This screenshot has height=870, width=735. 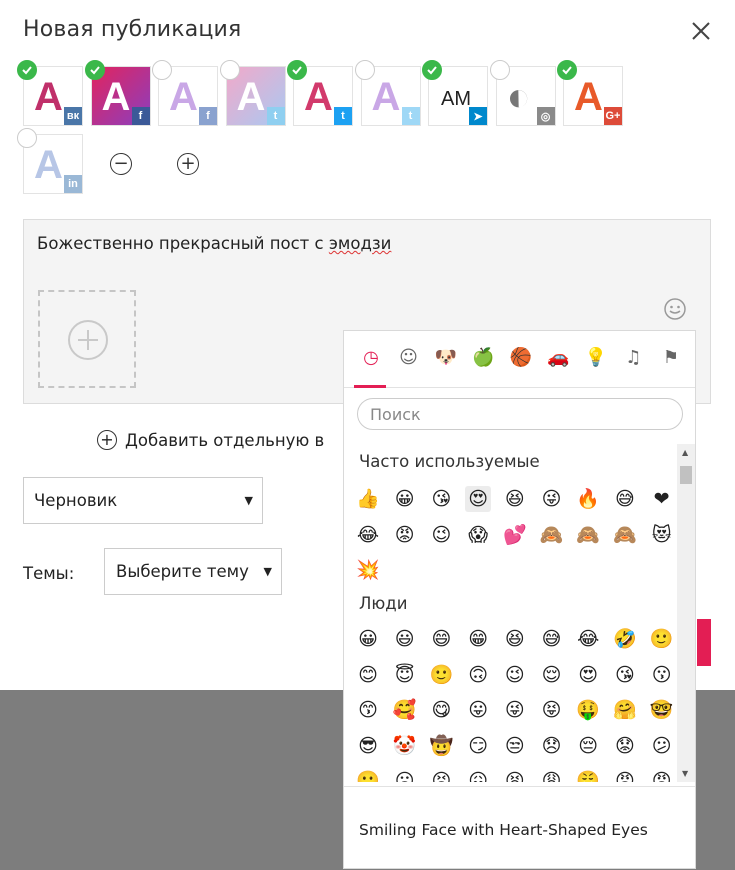 I want to click on food-icon: 🍏, so click(x=484, y=357).